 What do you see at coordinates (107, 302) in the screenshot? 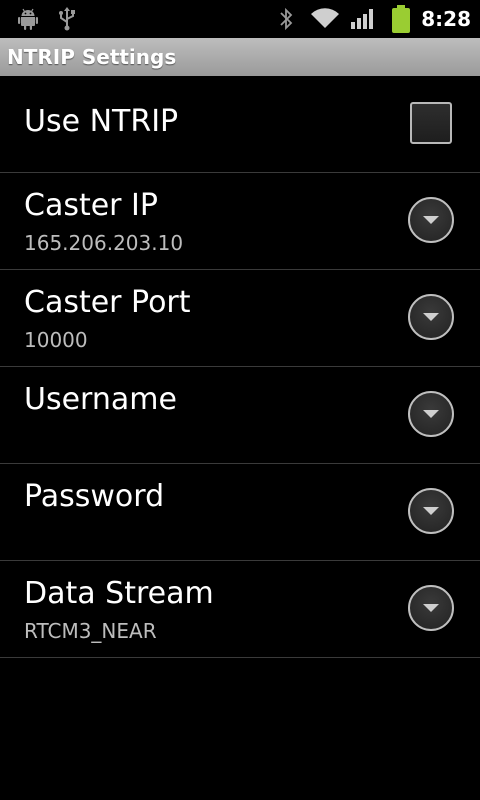
I see `pref-title: Caster Port` at bounding box center [107, 302].